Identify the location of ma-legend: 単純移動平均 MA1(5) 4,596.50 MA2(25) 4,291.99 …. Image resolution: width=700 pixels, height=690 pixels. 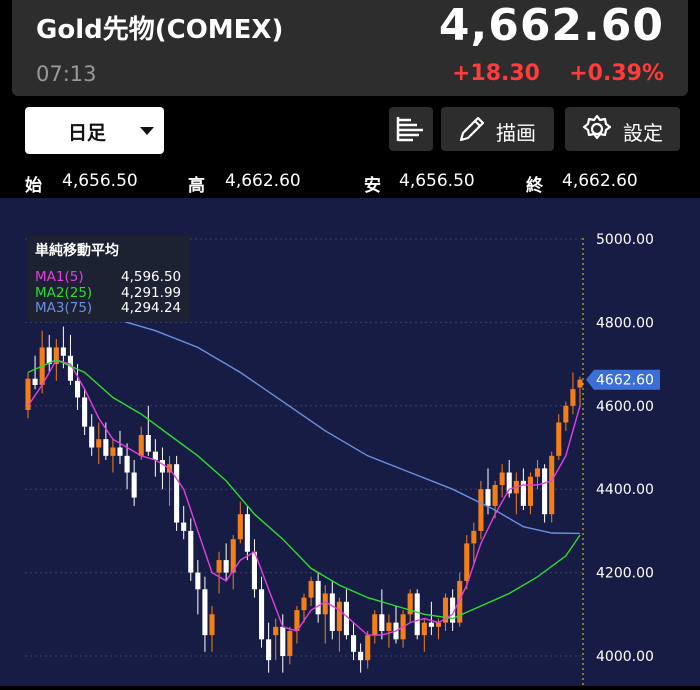
(109, 279).